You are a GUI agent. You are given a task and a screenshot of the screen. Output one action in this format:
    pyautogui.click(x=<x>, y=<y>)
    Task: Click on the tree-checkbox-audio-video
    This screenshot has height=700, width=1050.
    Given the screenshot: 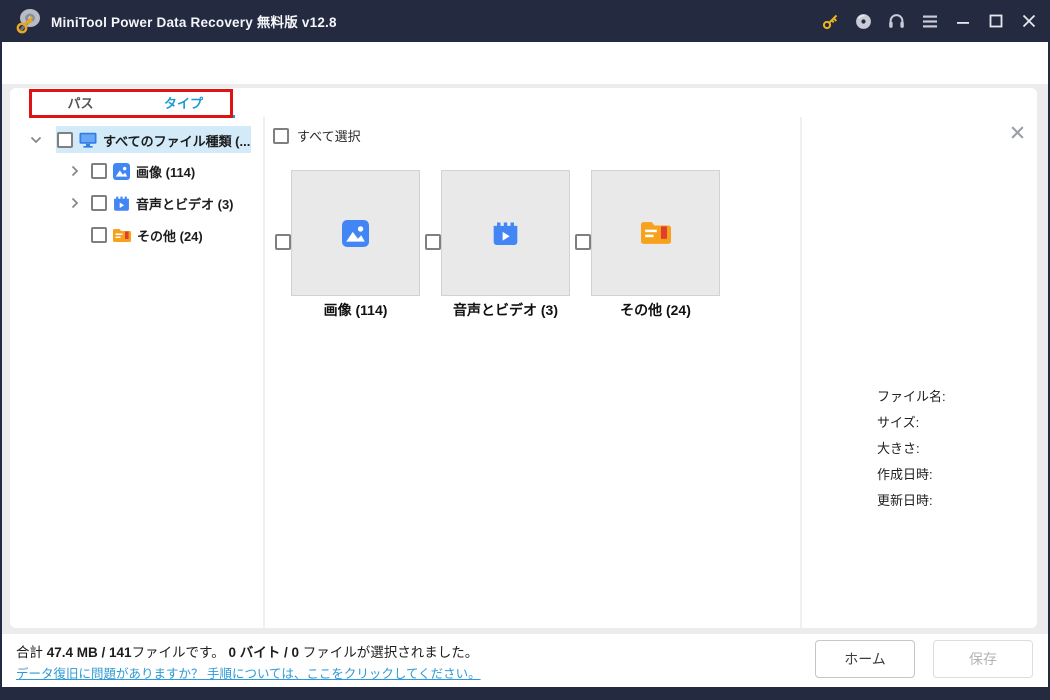 What is the action you would take?
    pyautogui.click(x=99, y=203)
    